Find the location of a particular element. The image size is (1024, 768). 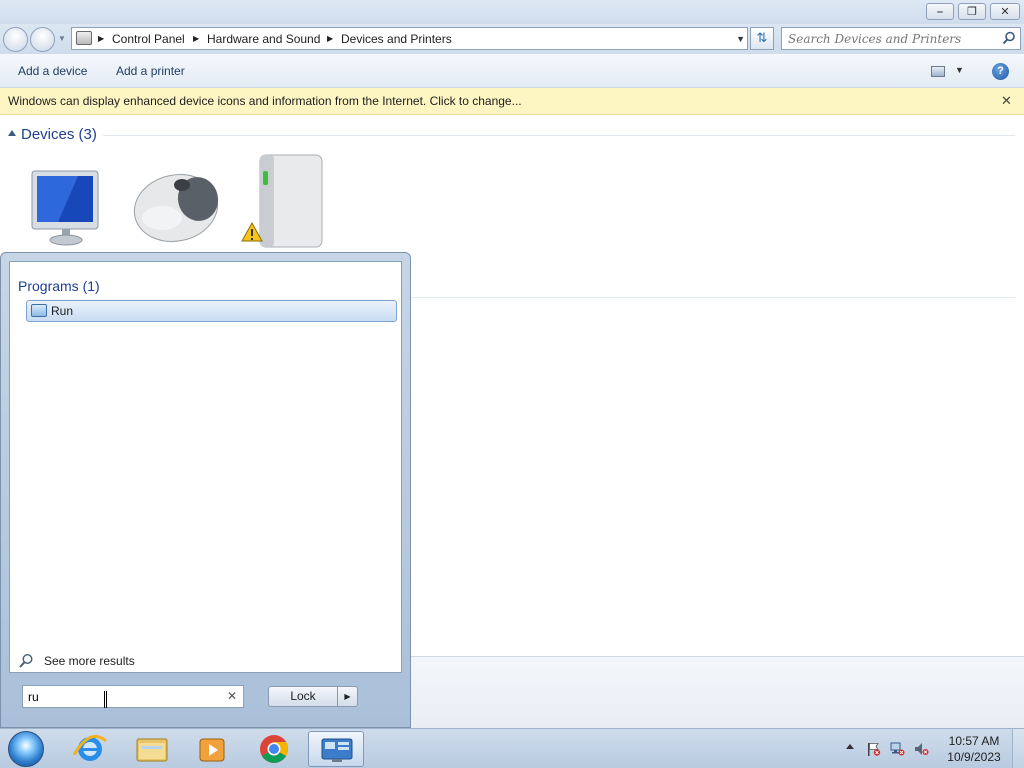

recent-pages-chevron-icon: ▼ is located at coordinates (62, 38).